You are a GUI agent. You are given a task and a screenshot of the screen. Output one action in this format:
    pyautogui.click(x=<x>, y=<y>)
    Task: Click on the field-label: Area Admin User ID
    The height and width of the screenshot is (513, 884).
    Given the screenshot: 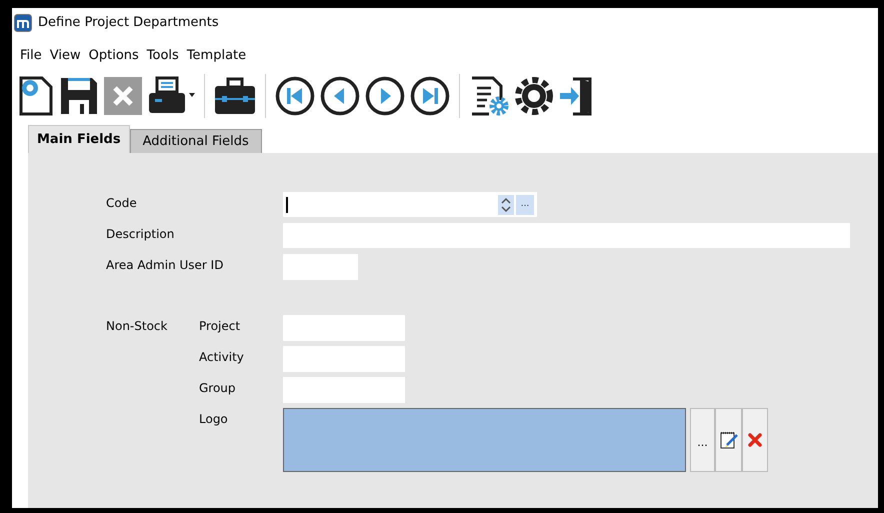 What is the action you would take?
    pyautogui.click(x=165, y=265)
    